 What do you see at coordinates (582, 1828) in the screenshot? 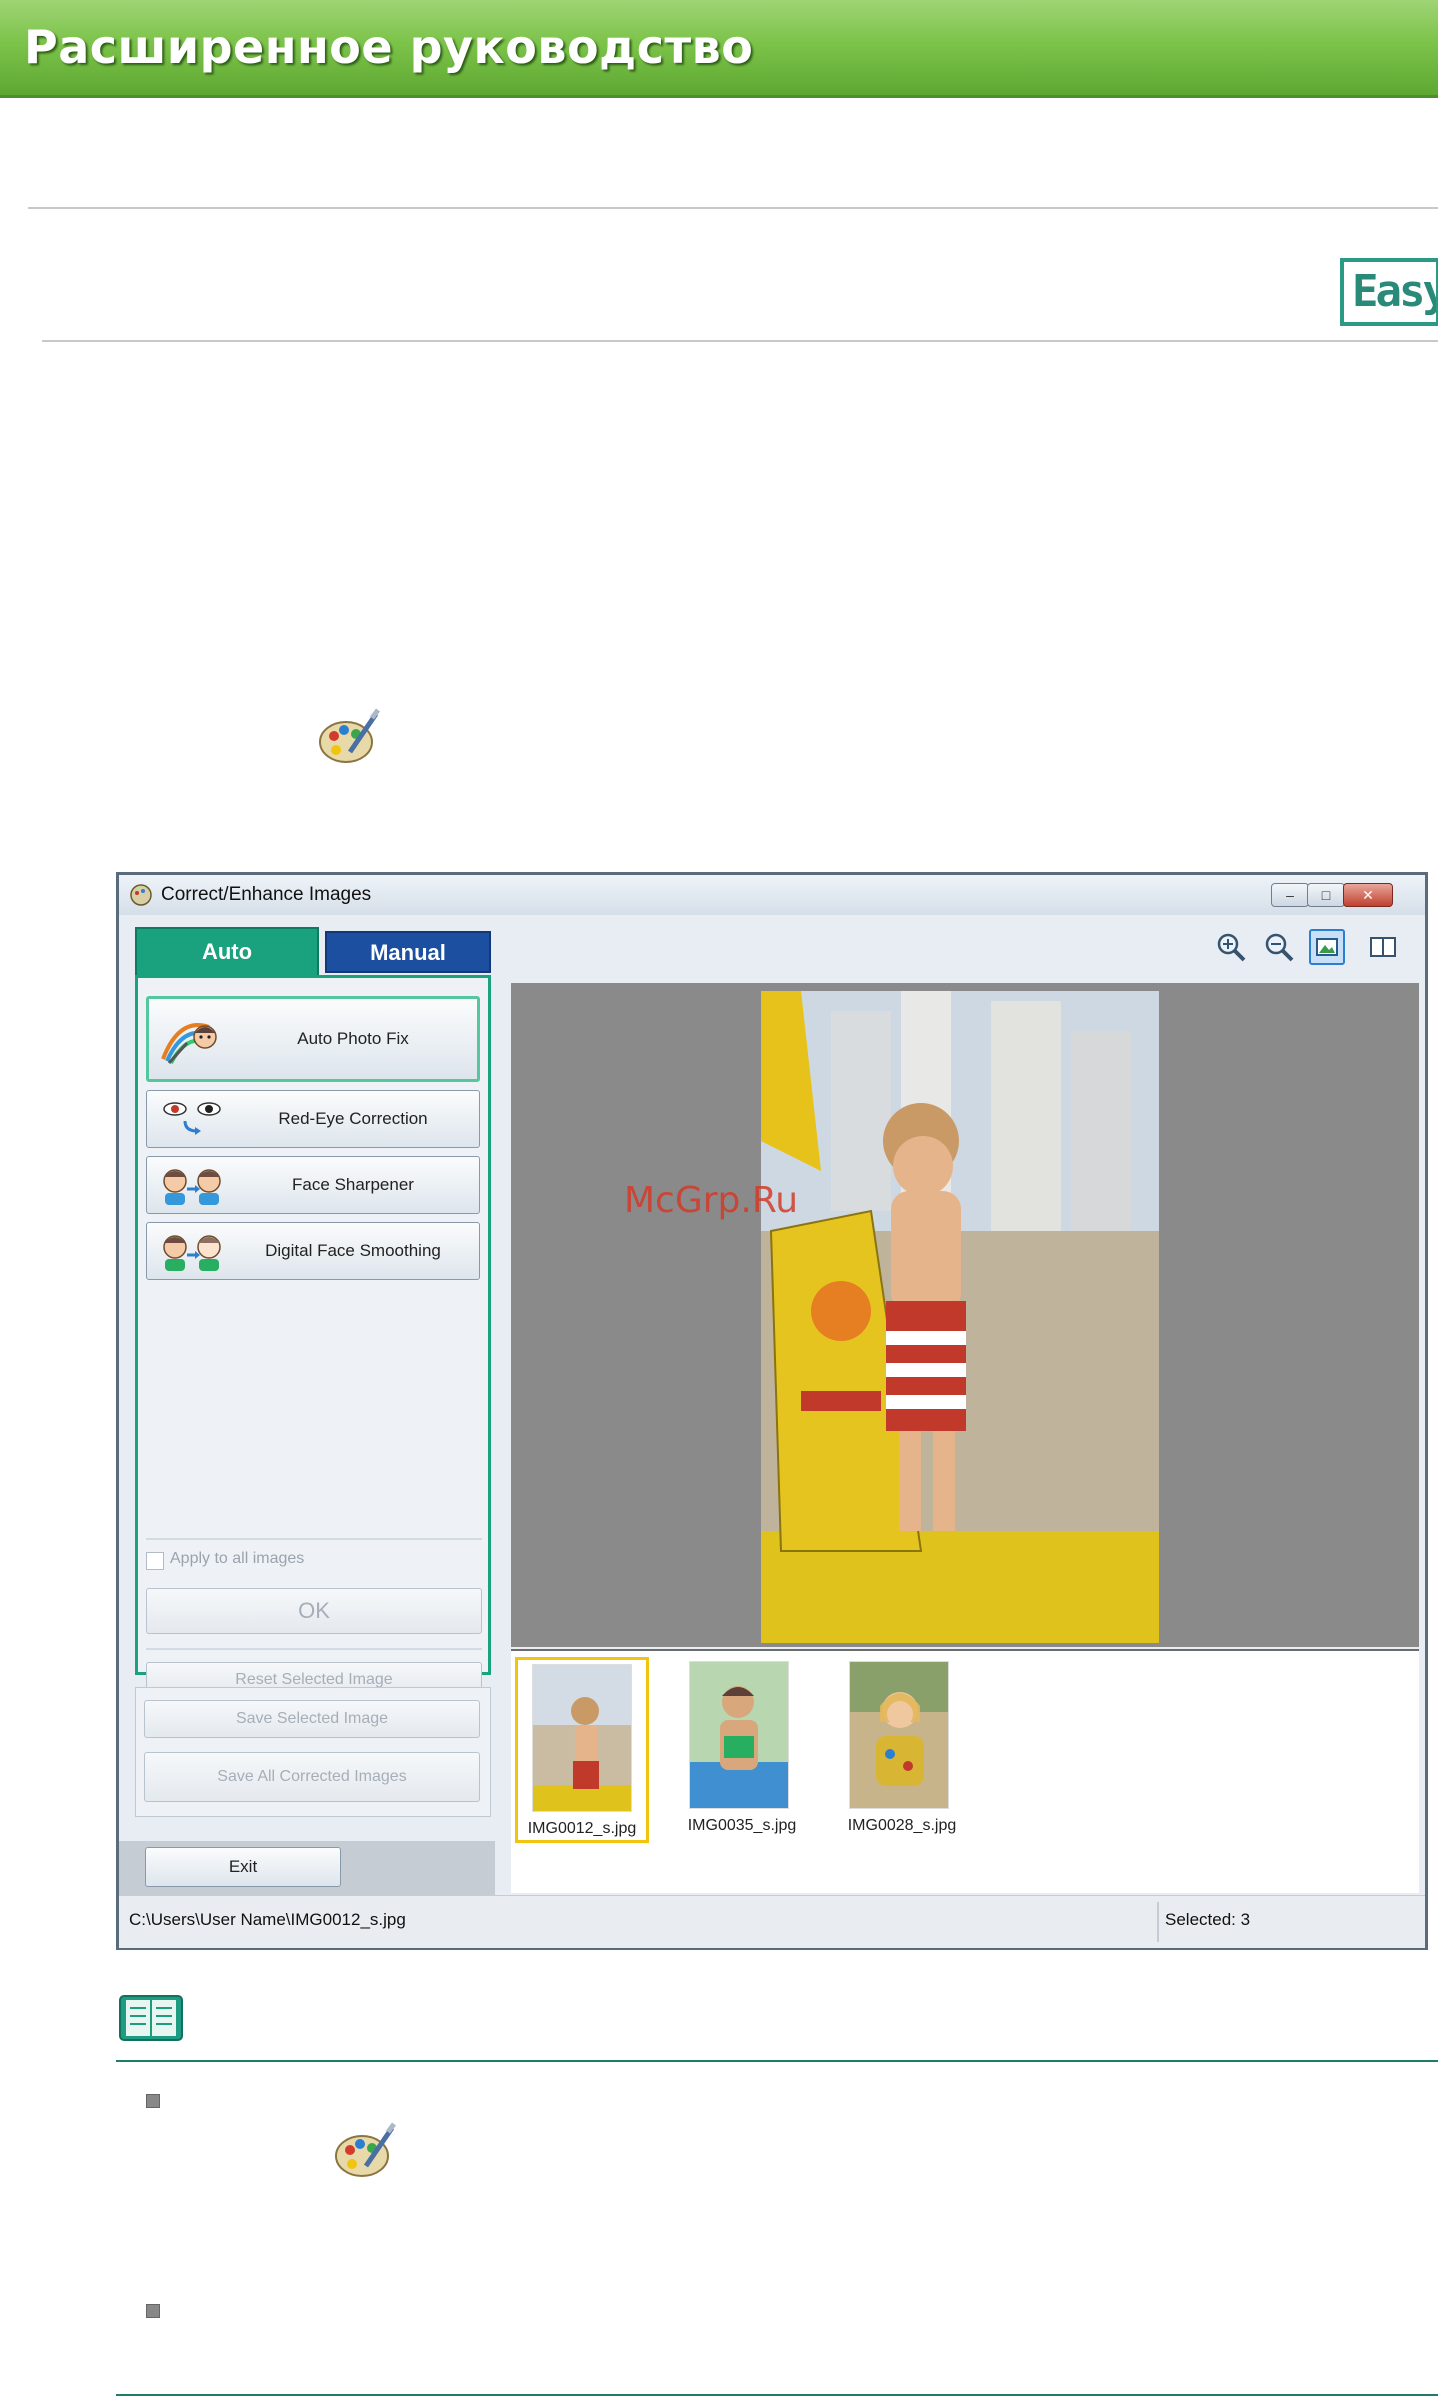
I see `thumbnail-caption: IMG0012_s.jpg` at bounding box center [582, 1828].